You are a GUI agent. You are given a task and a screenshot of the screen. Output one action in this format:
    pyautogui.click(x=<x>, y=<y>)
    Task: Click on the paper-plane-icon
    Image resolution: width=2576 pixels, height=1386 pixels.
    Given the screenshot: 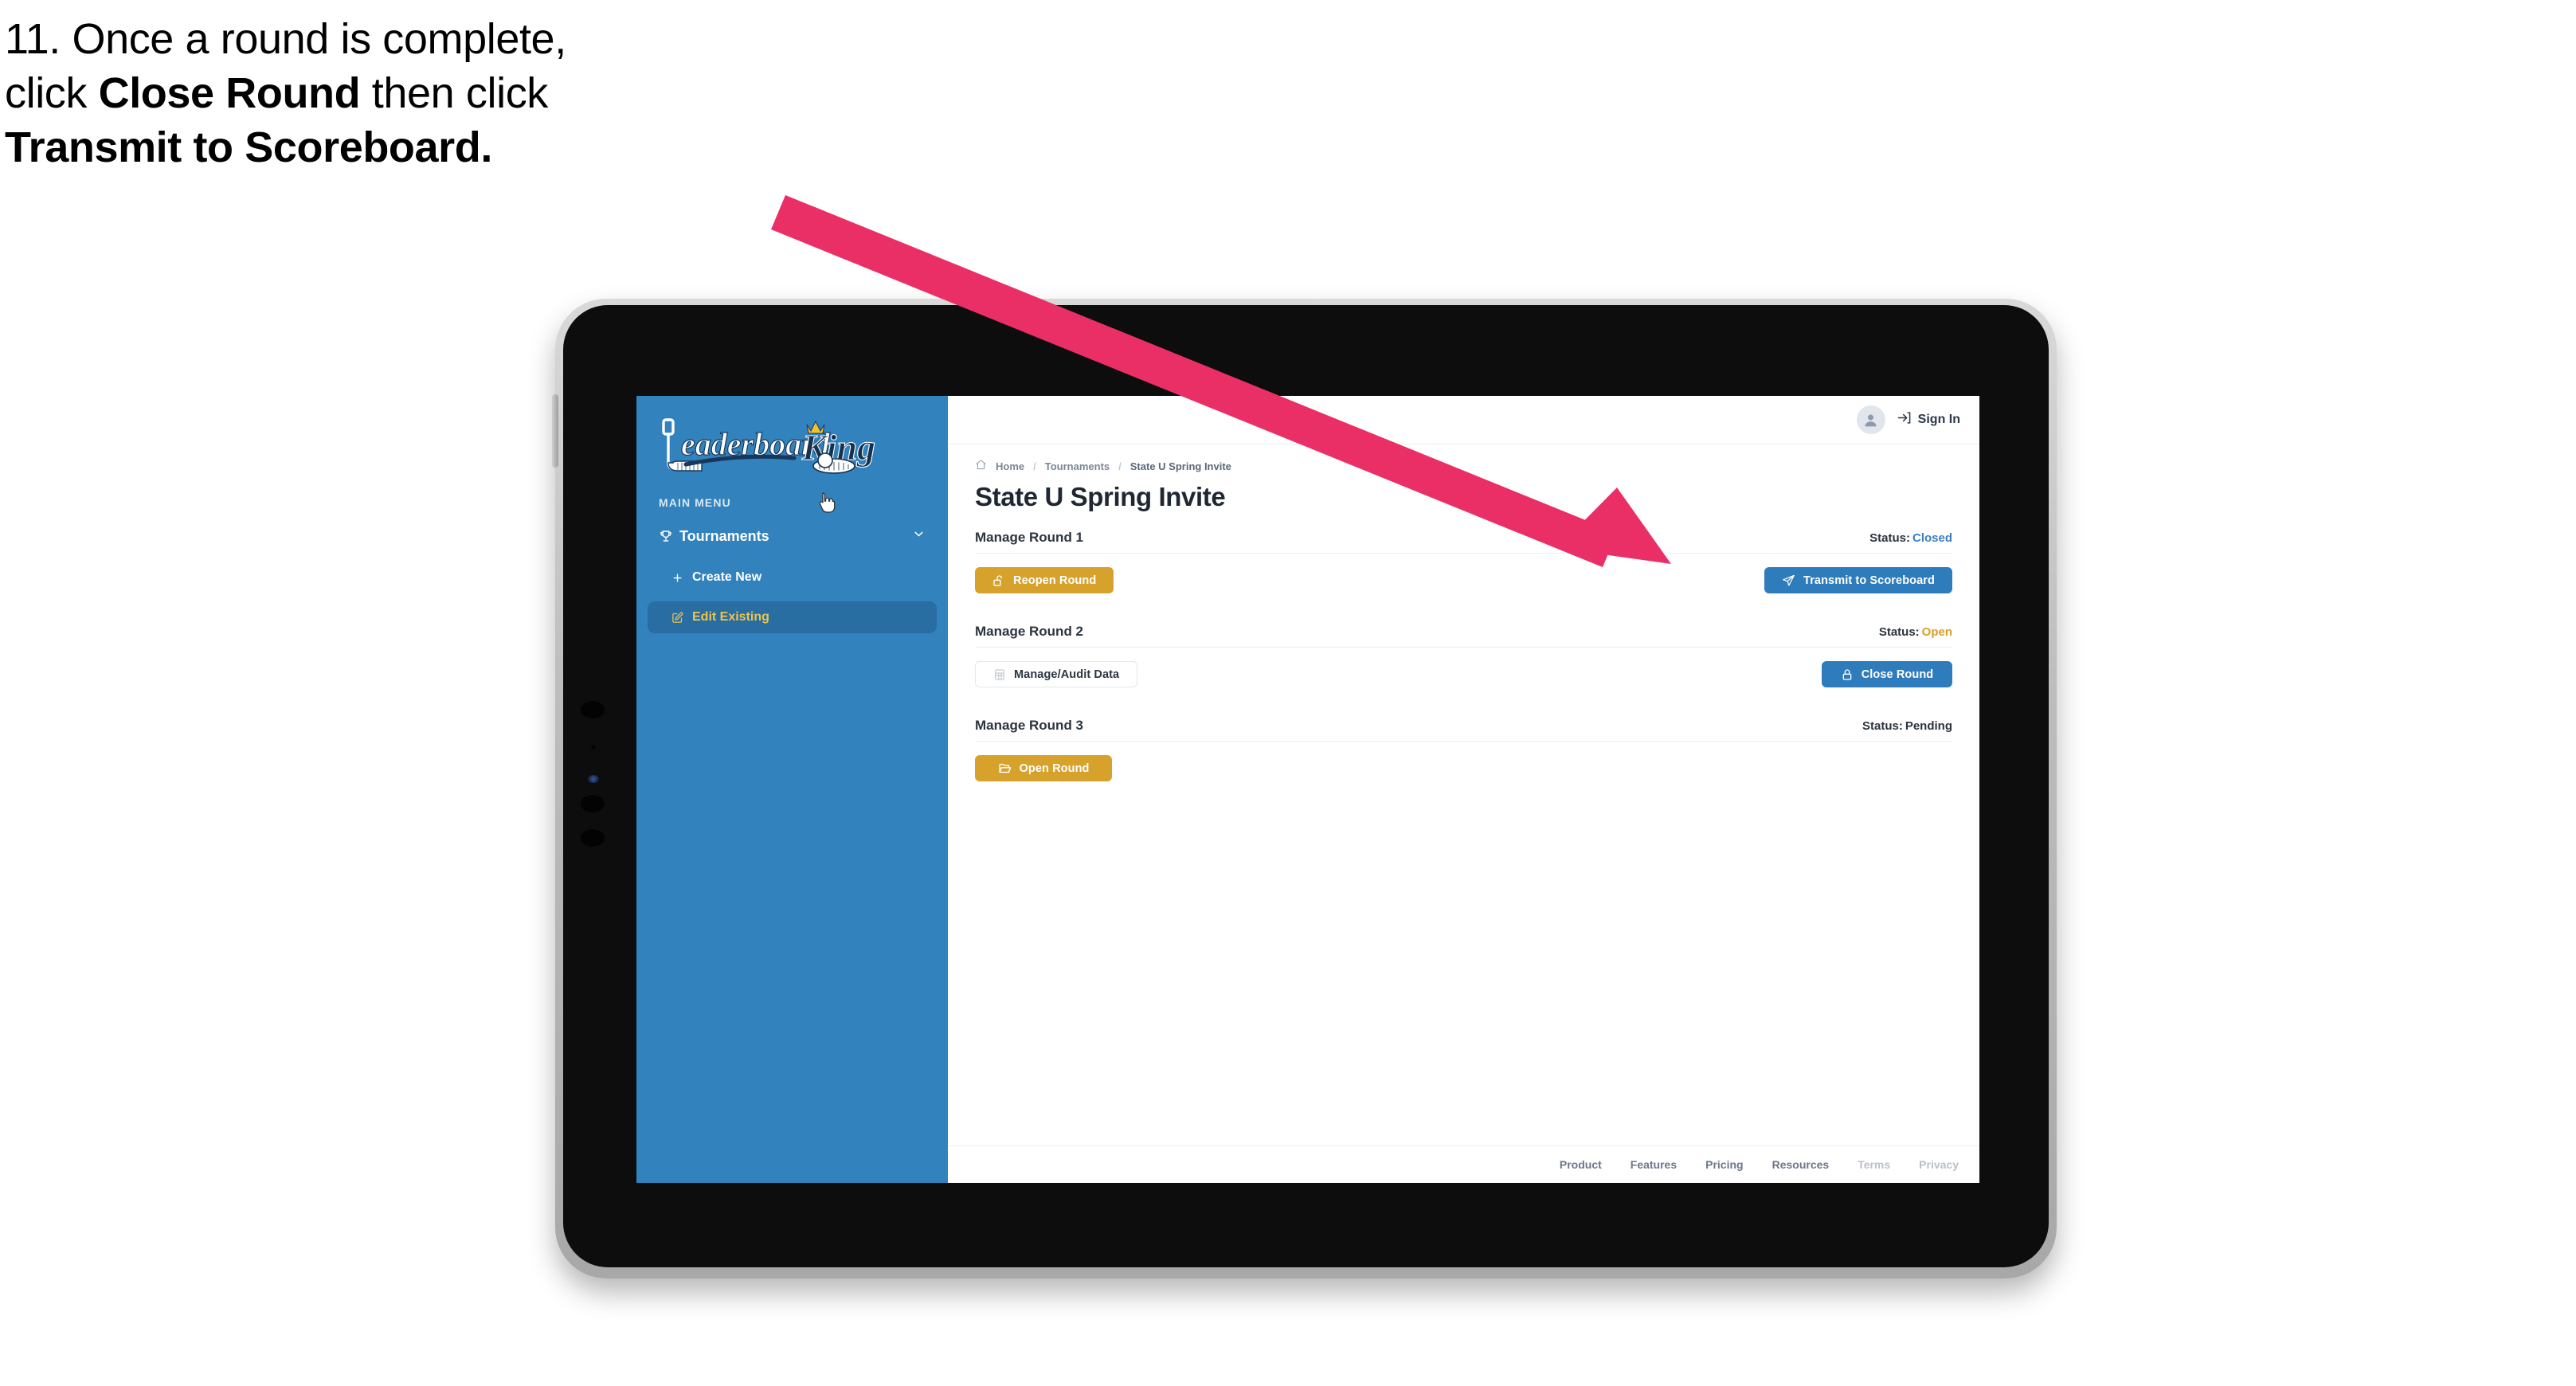 What is the action you would take?
    pyautogui.click(x=1788, y=580)
    